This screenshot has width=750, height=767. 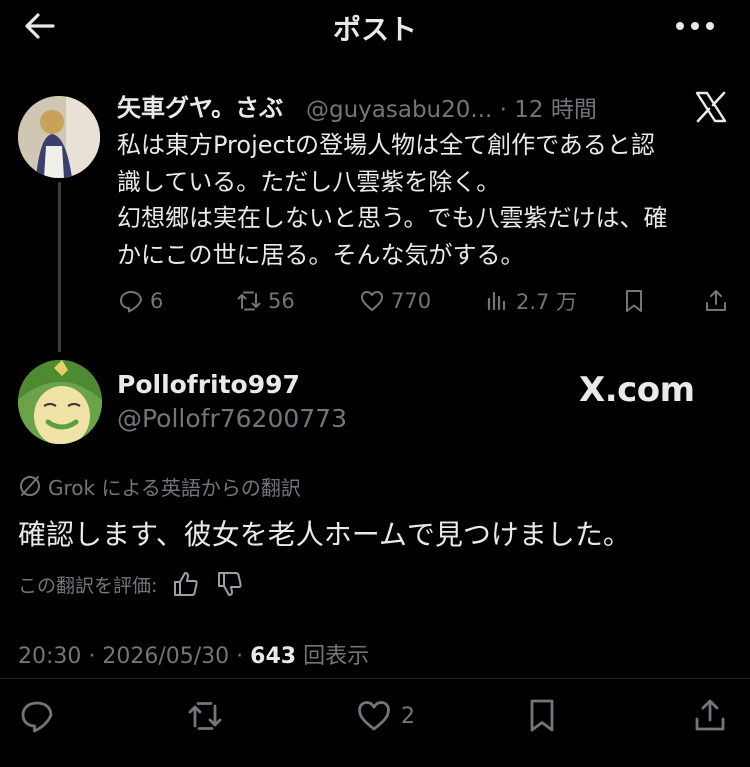 I want to click on translation-note: Grok による英語からの翻訳, so click(x=159, y=486).